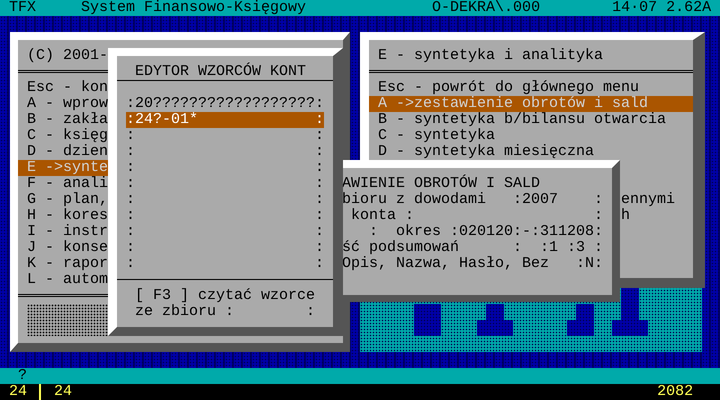 This screenshot has width=720, height=400. I want to click on prompt-text: ?, so click(23, 375).